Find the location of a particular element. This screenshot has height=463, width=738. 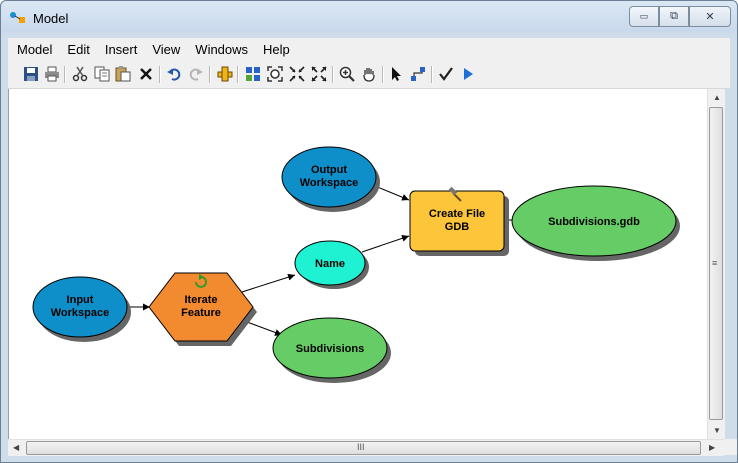

fixed-zoom-out-icon is located at coordinates (319, 74).